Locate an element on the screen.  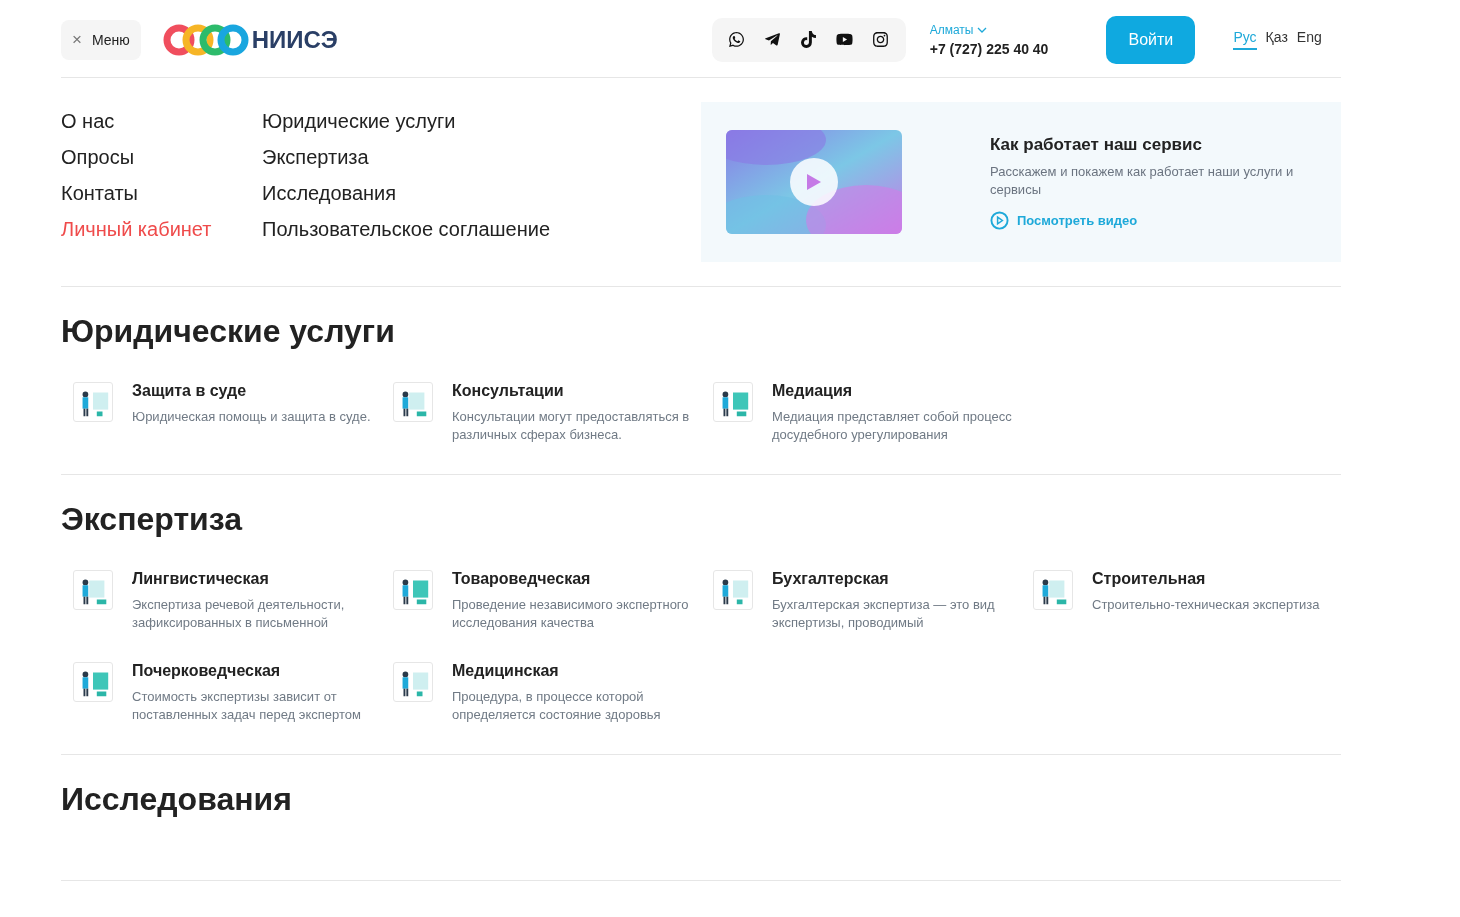
promo-title: Как работает наш сервис is located at coordinates (1096, 144).